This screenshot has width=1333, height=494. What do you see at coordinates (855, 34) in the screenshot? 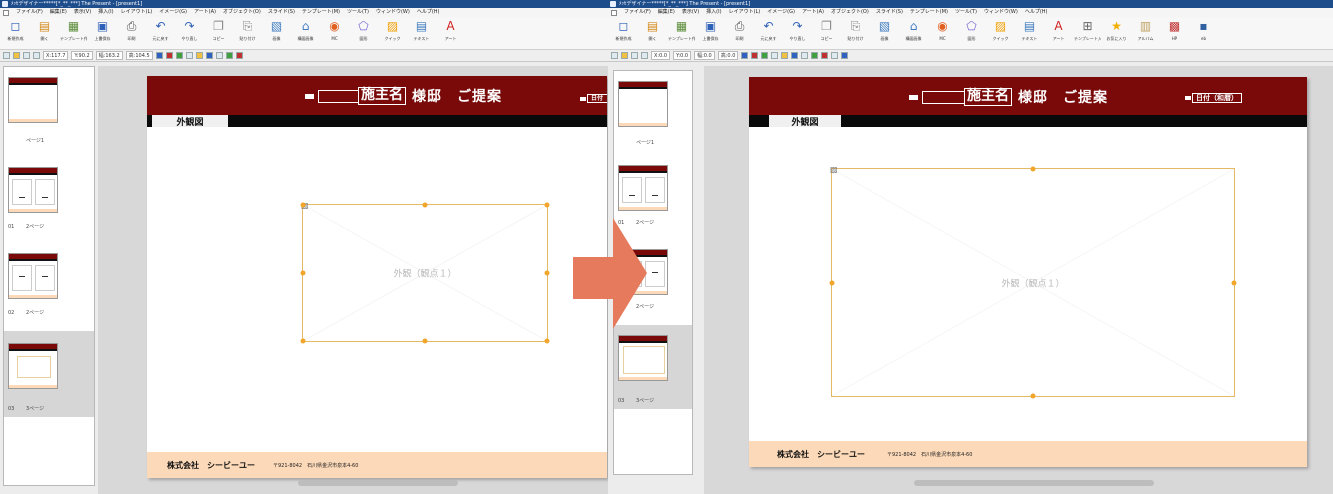
I see `toolbar-button-8: ⎘ 貼り付け` at bounding box center [855, 34].